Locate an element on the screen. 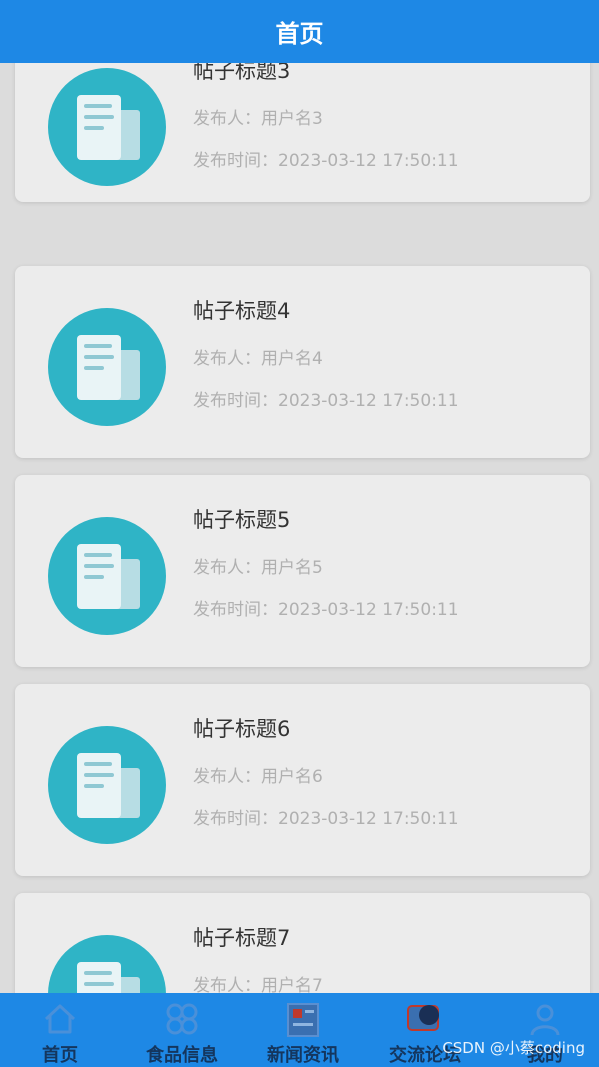 Image resolution: width=599 pixels, height=1067 pixels. page-header: 首页 is located at coordinates (299, 31).